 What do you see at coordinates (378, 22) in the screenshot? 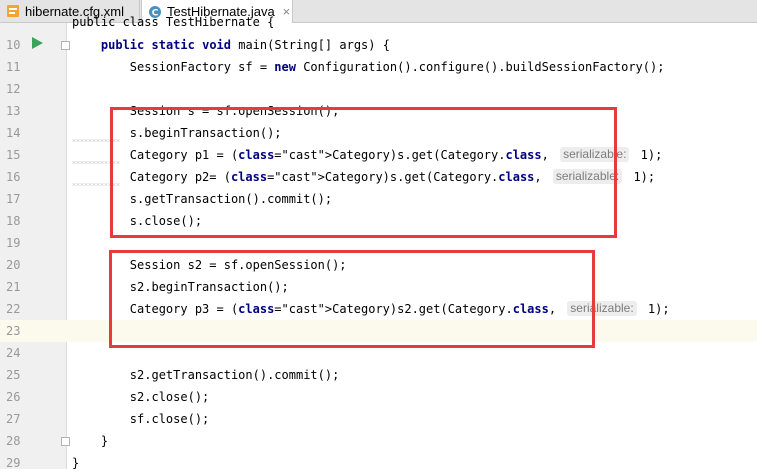
I see `code-line-partial: public class TestHibernate {` at bounding box center [378, 22].